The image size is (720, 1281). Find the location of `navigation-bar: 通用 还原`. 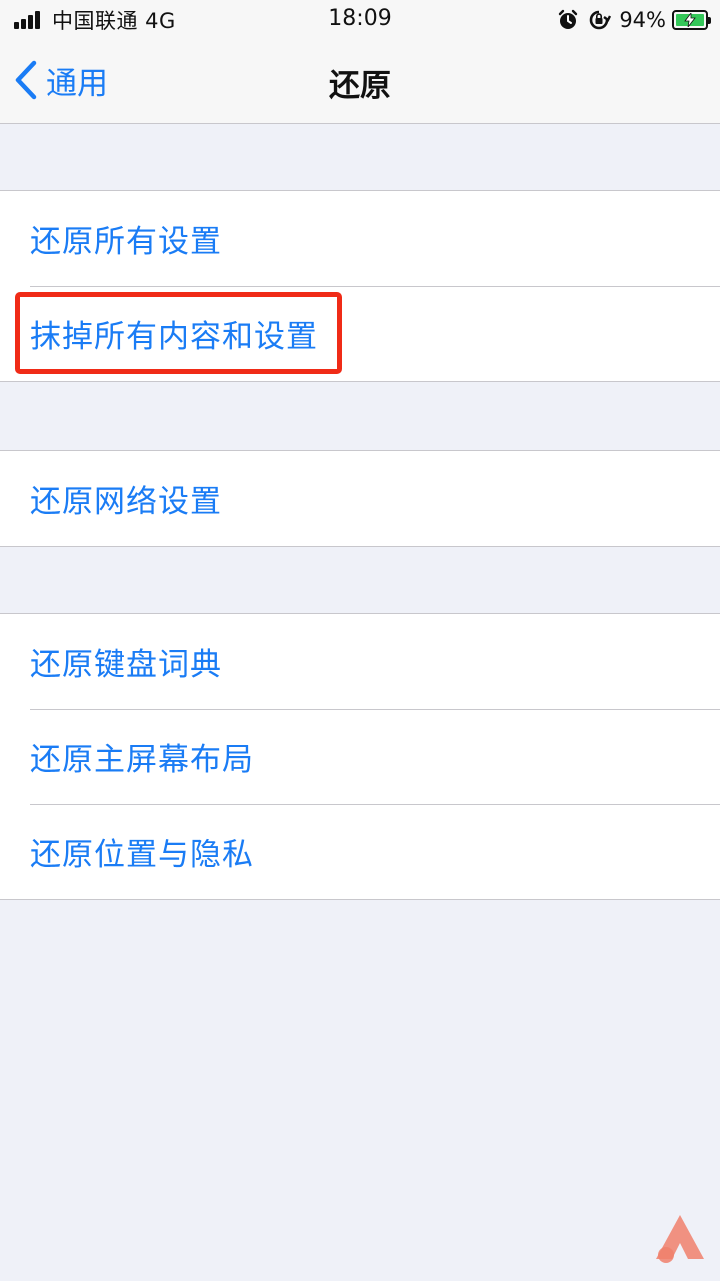

navigation-bar: 通用 还原 is located at coordinates (360, 82).